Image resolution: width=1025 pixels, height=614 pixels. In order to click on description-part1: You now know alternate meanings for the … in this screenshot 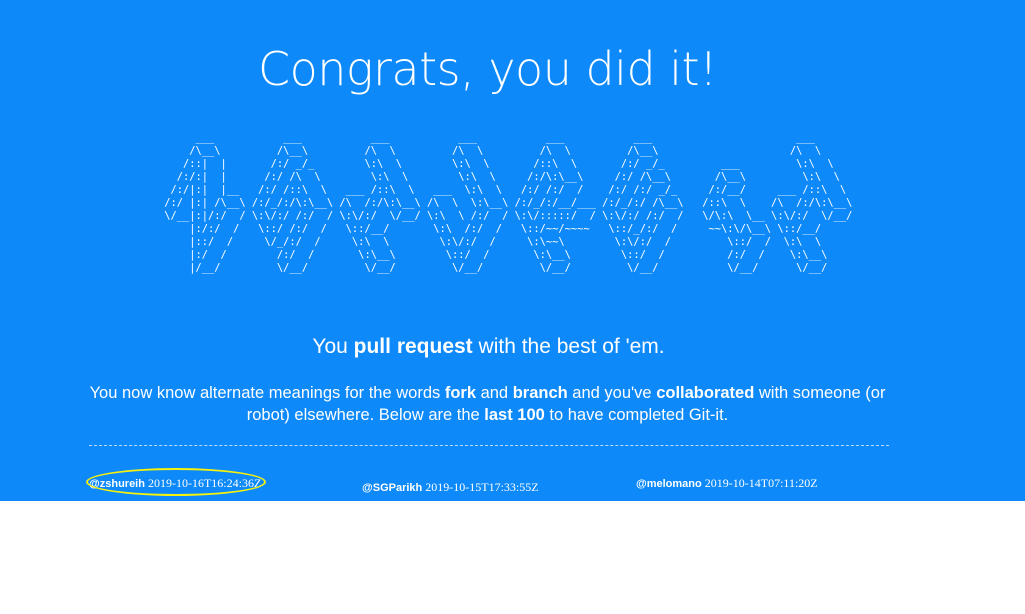, I will do `click(267, 393)`.